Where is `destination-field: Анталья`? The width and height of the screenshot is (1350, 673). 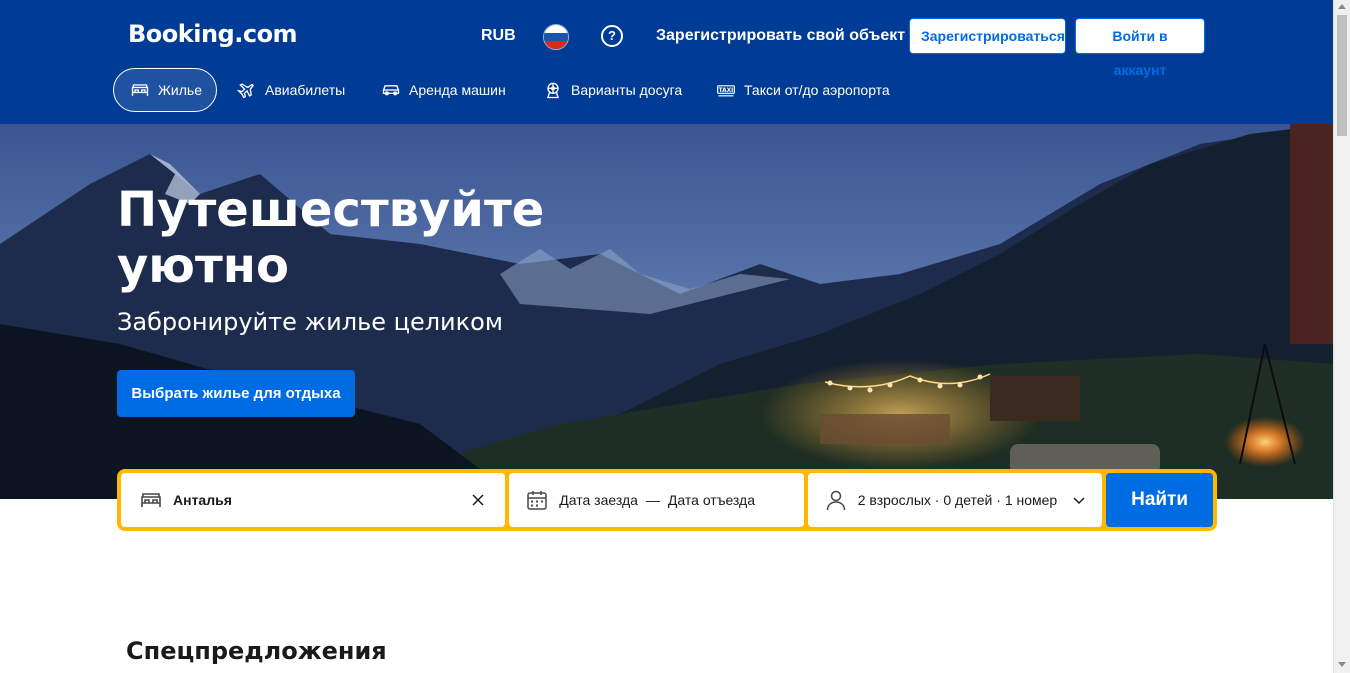
destination-field: Анталья is located at coordinates (313, 500).